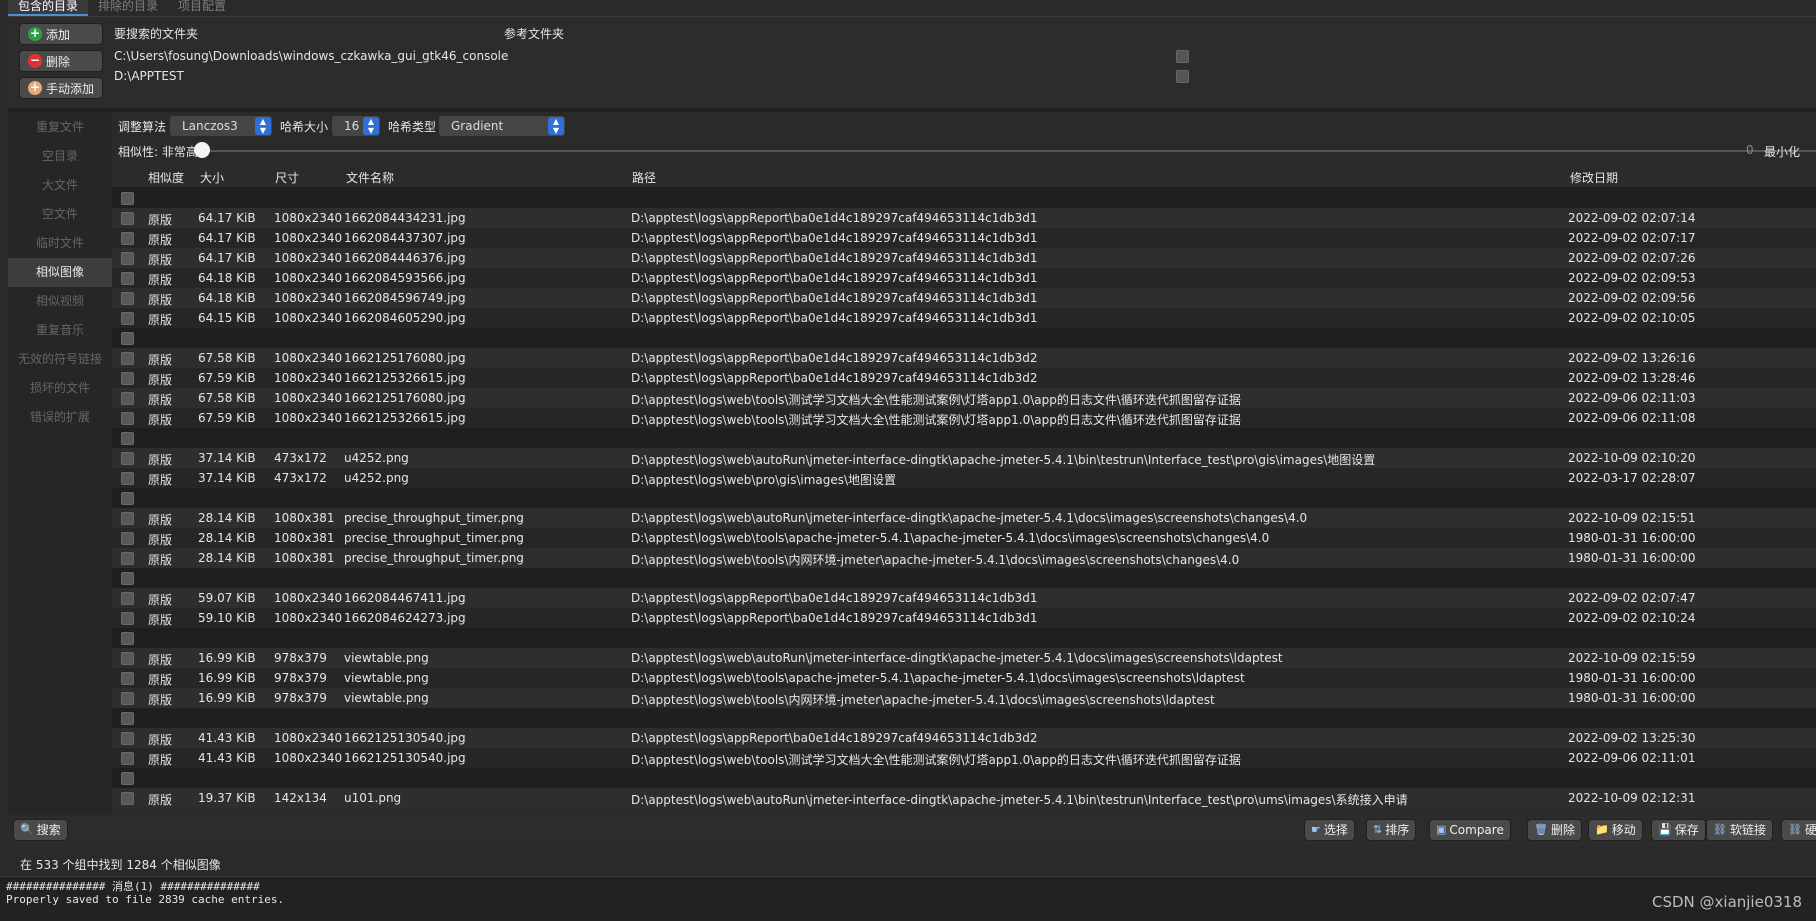 This screenshot has height=921, width=1816. I want to click on sidebar-item-similar-videos: 相似视频, so click(60, 301).